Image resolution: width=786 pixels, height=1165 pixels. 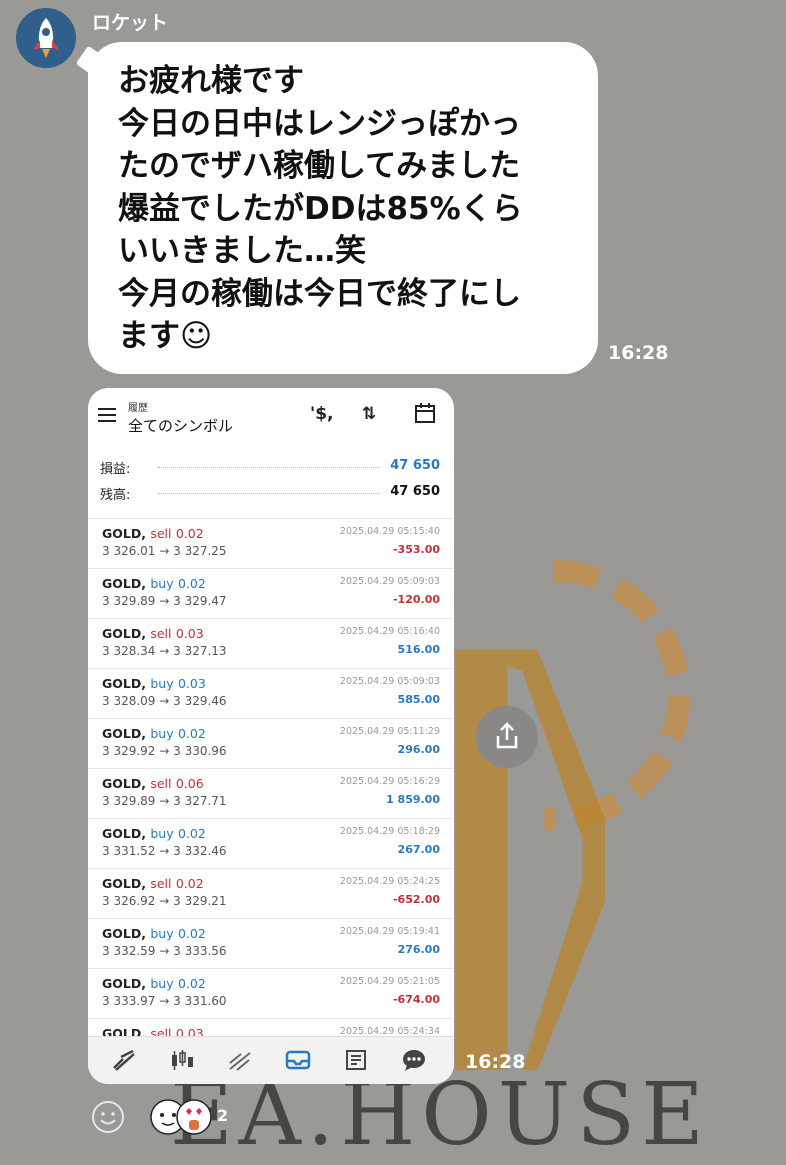 I want to click on message-line: いいきました…笑, so click(x=242, y=251).